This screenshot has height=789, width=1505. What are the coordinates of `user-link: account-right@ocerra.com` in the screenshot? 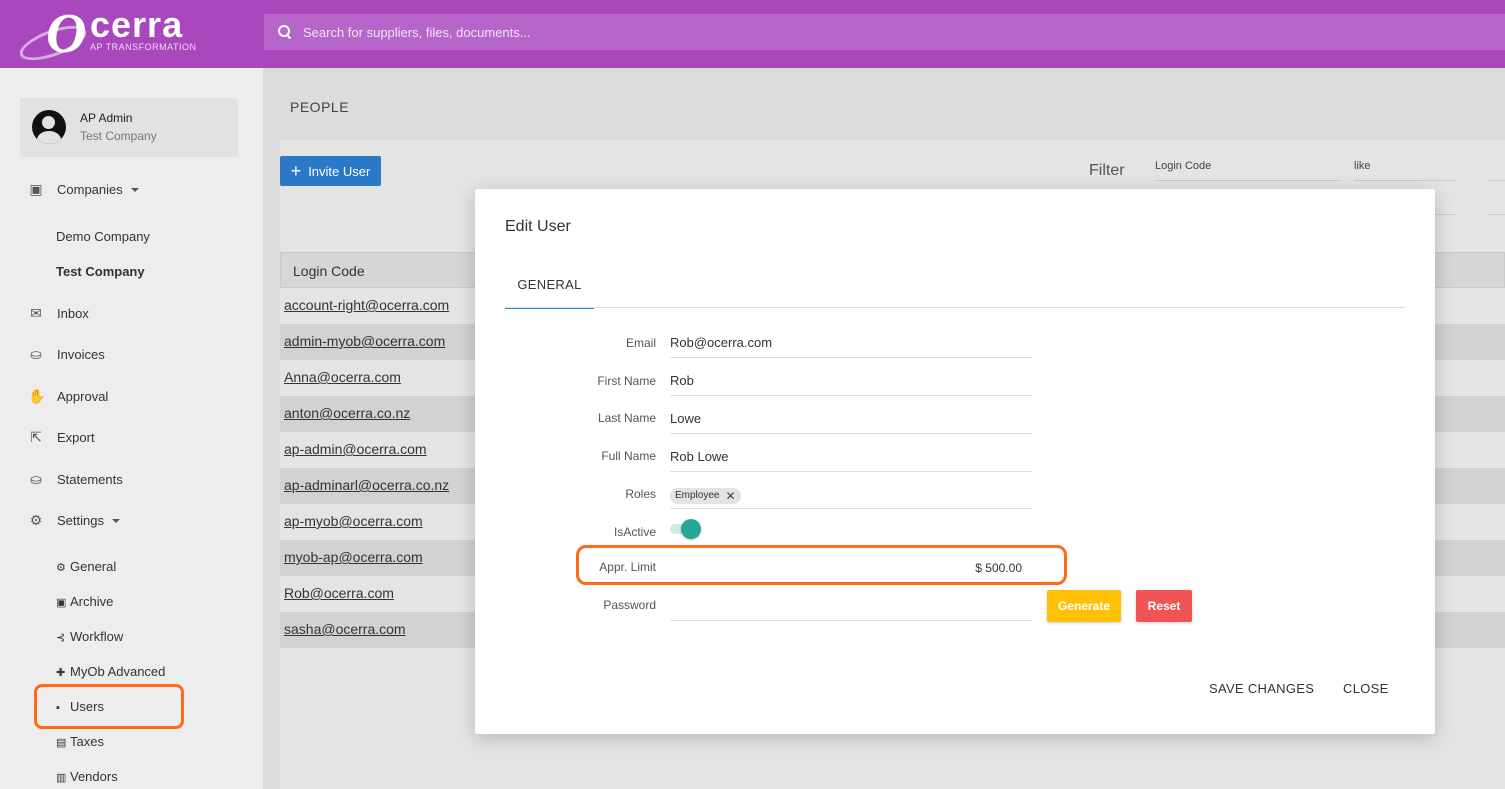 It's located at (366, 305).